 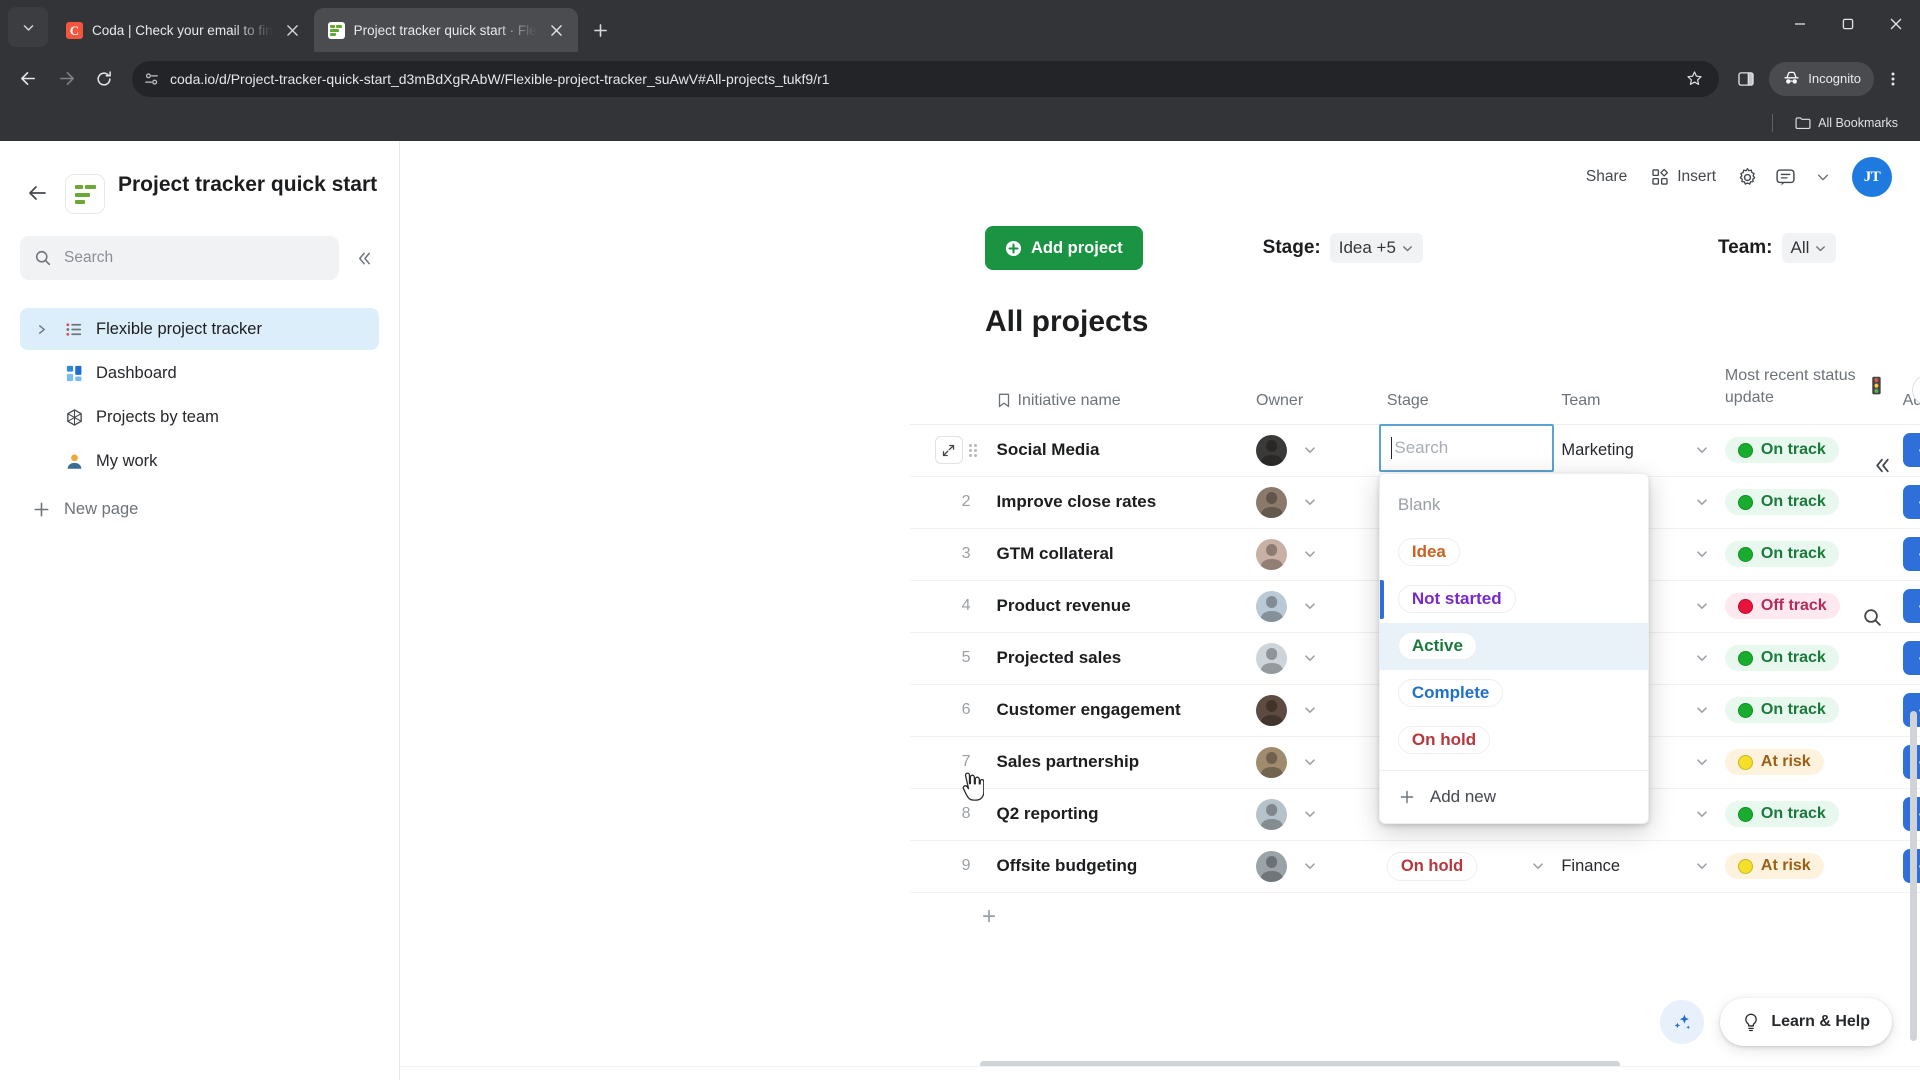 I want to click on side-panel-icon, so click(x=1746, y=79).